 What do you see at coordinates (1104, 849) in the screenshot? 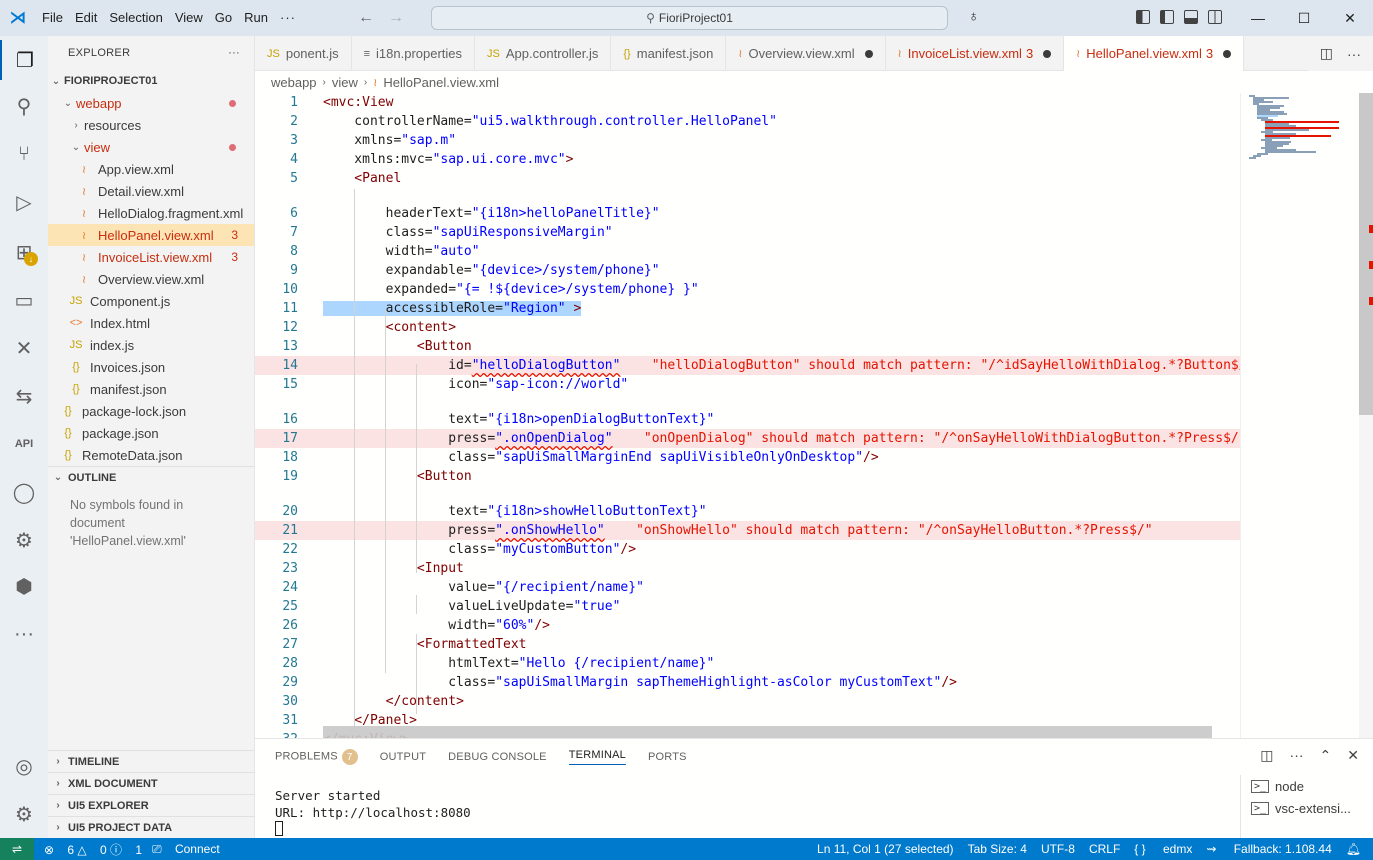
I see `end-of-line: CRLF` at bounding box center [1104, 849].